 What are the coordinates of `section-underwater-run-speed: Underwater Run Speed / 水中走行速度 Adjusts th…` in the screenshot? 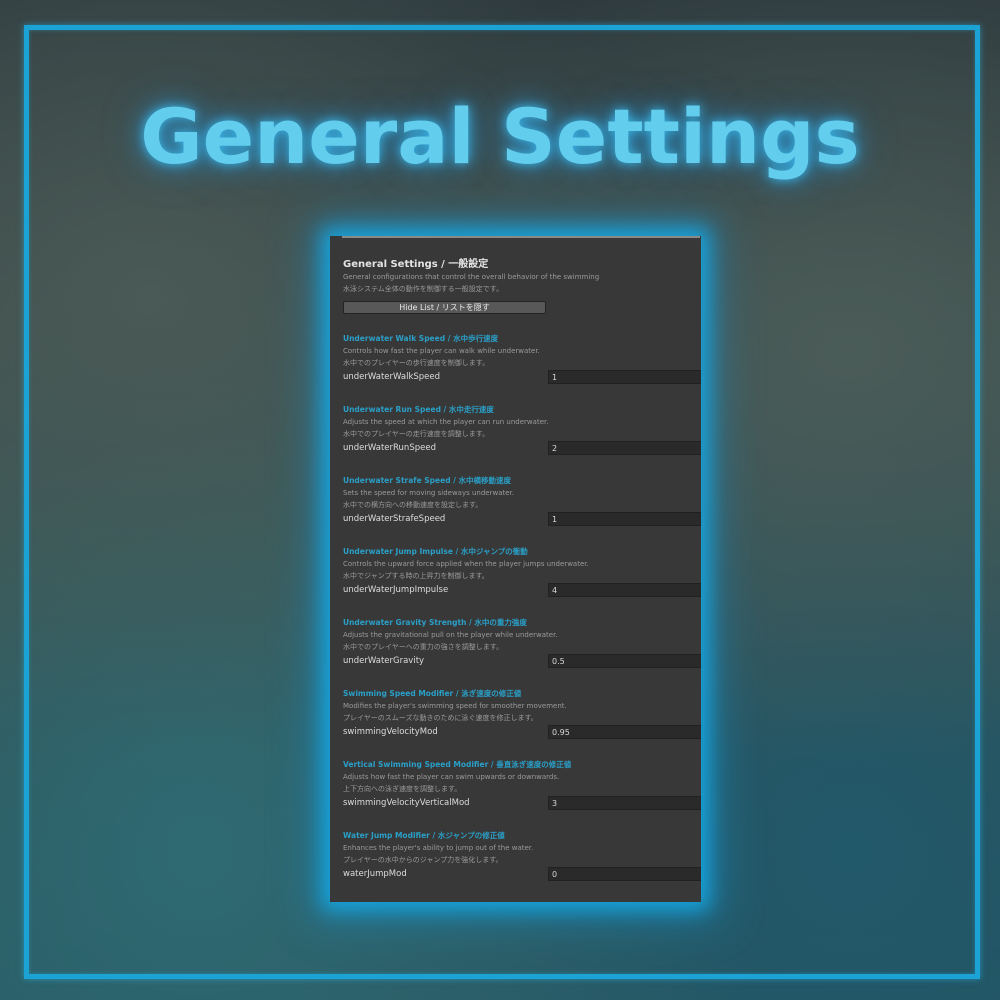 It's located at (522, 429).